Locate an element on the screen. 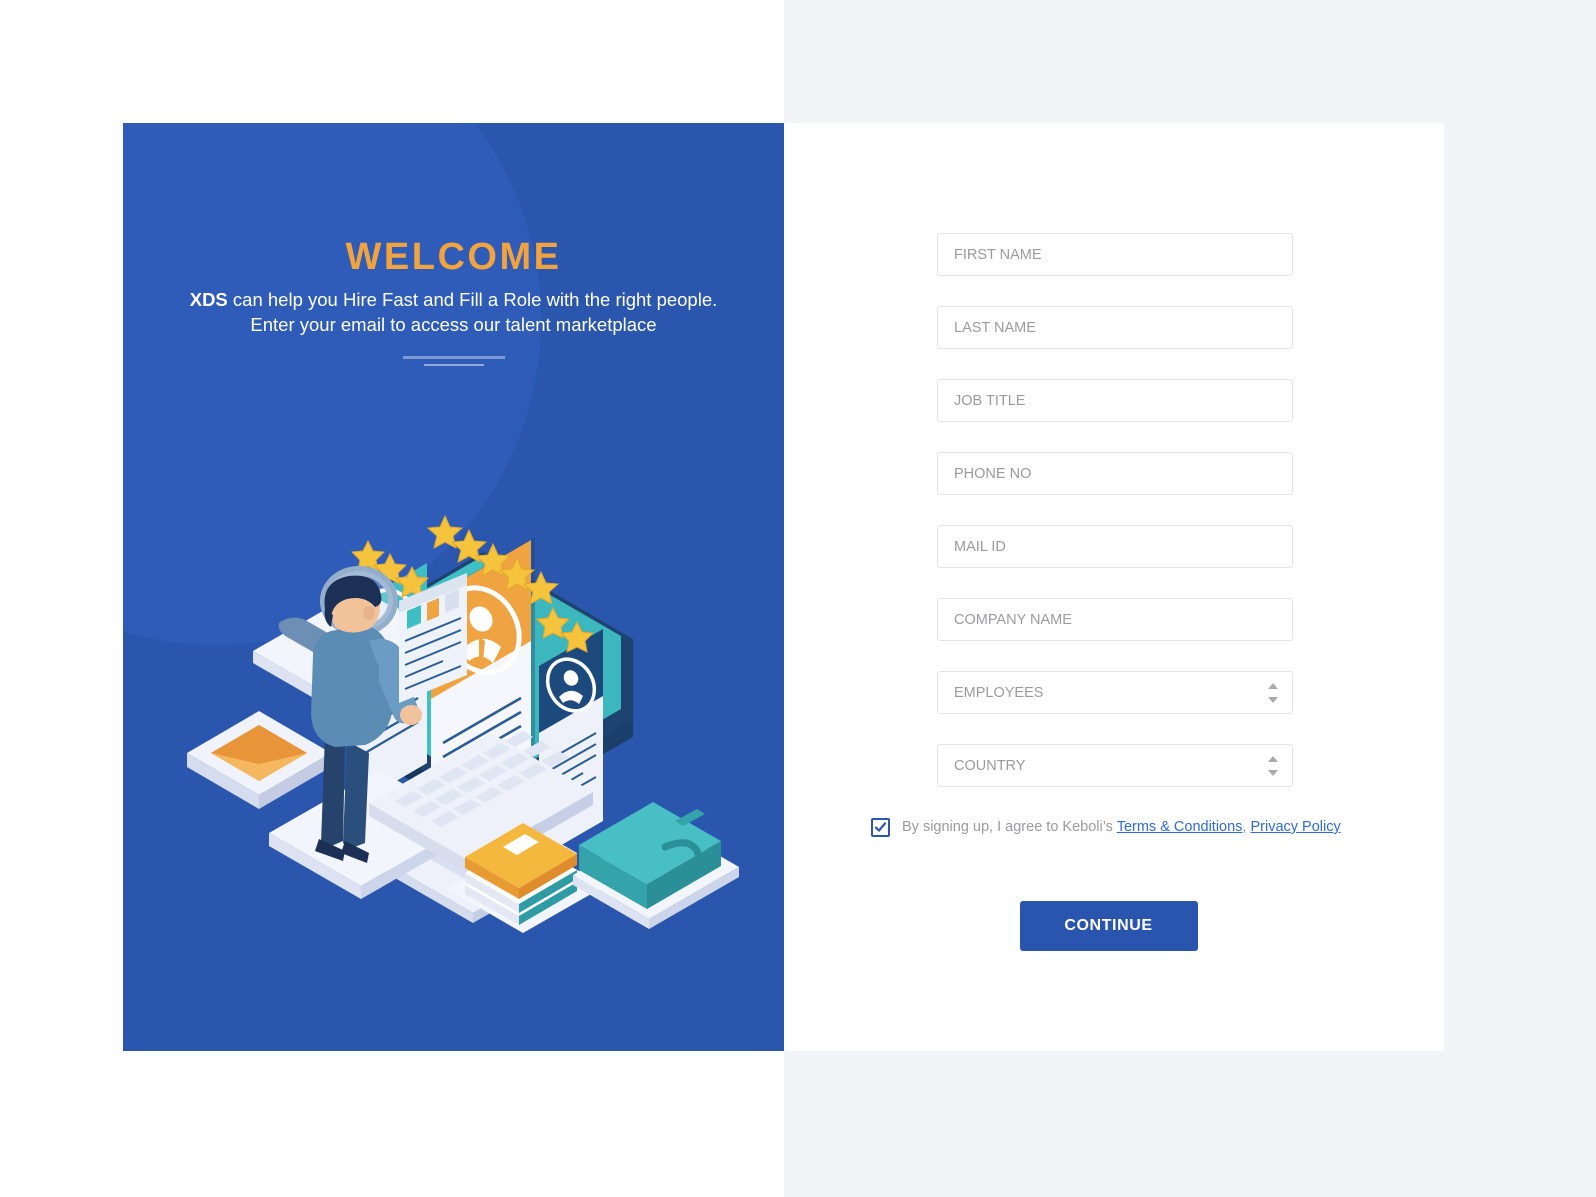 This screenshot has height=1197, width=1596. first-name-field is located at coordinates (1115, 254).